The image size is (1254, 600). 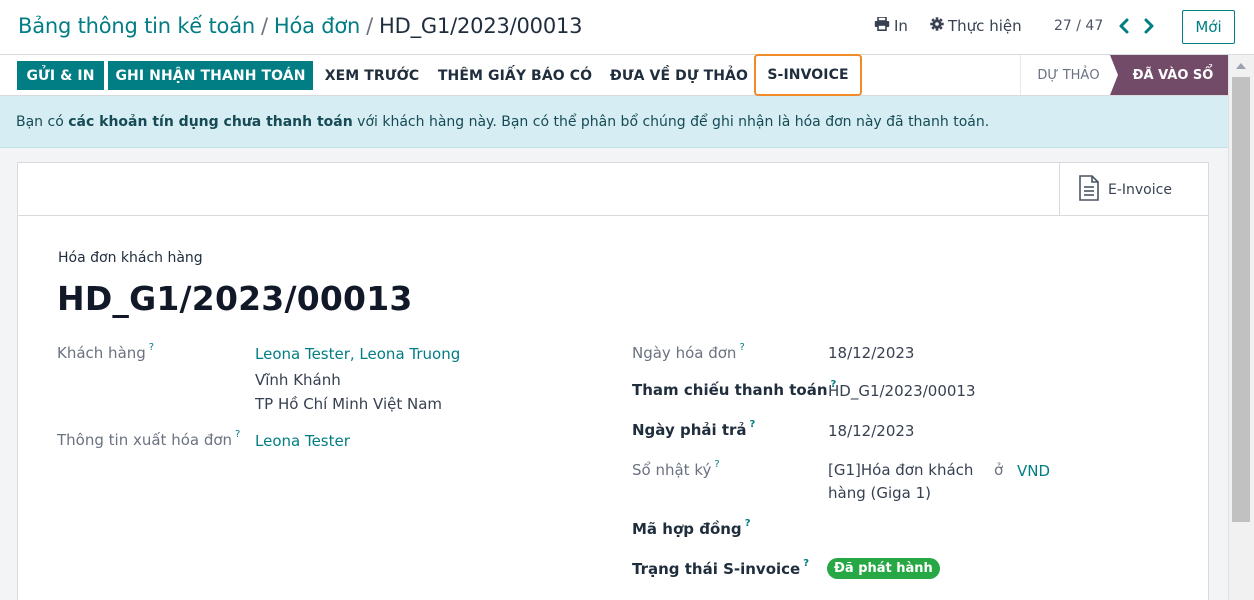 I want to click on journal-in-text: ở, so click(x=999, y=470).